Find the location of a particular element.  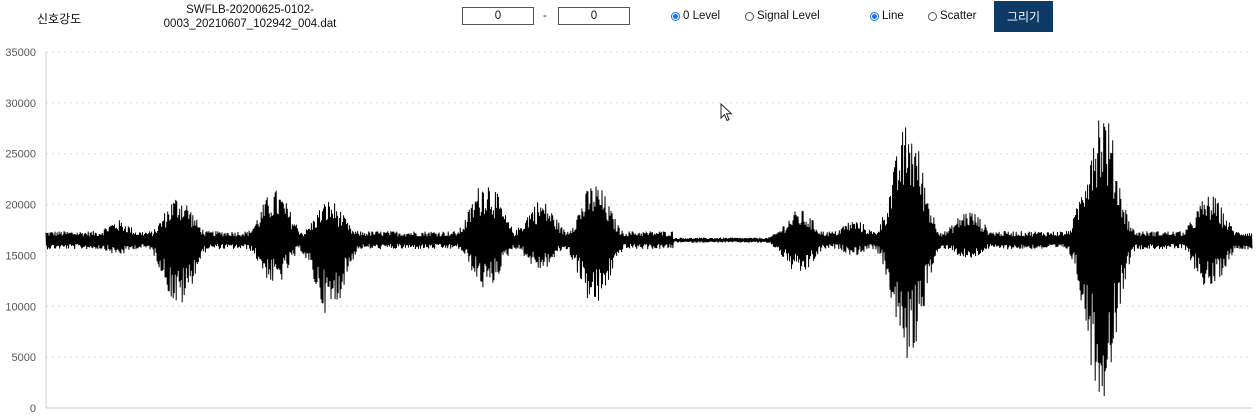

radio-line-dot is located at coordinates (874, 16).